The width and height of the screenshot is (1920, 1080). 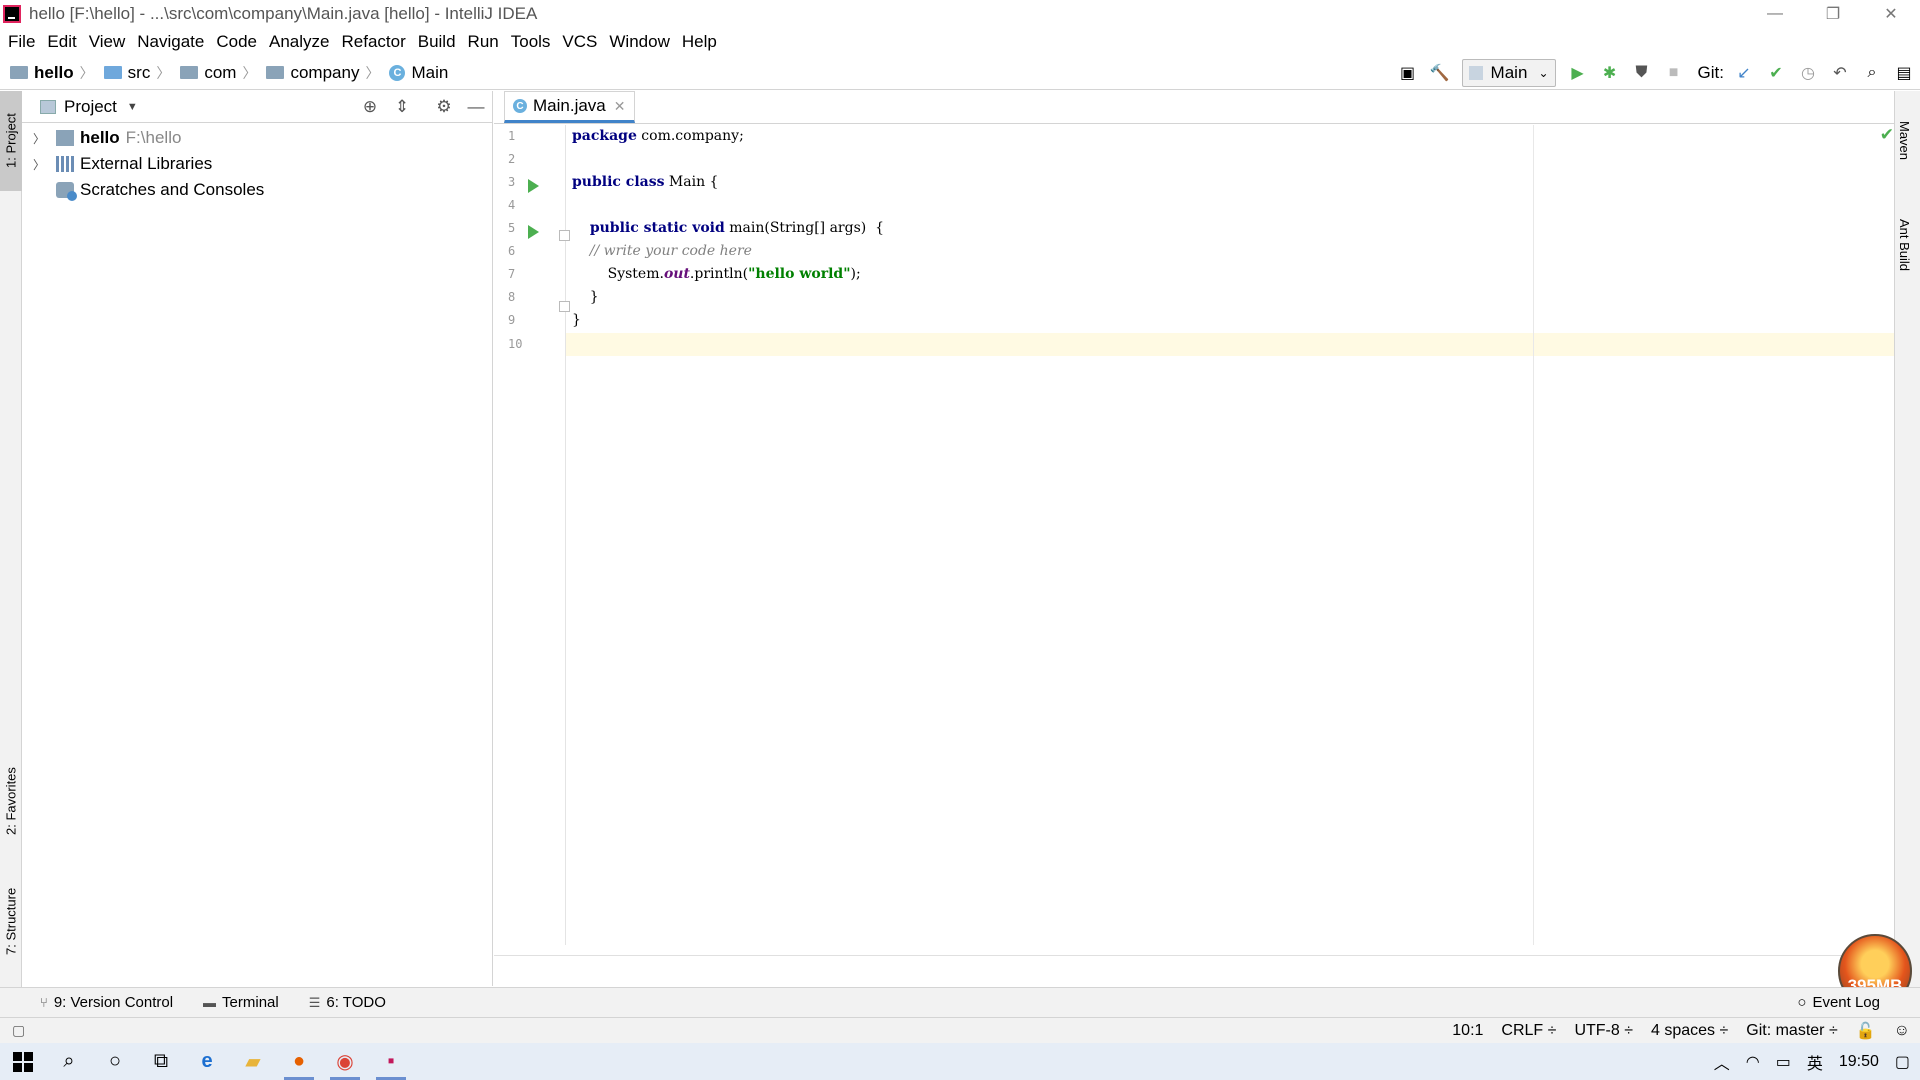 What do you see at coordinates (132, 107) in the screenshot?
I see `chevron-down-icon: ▼` at bounding box center [132, 107].